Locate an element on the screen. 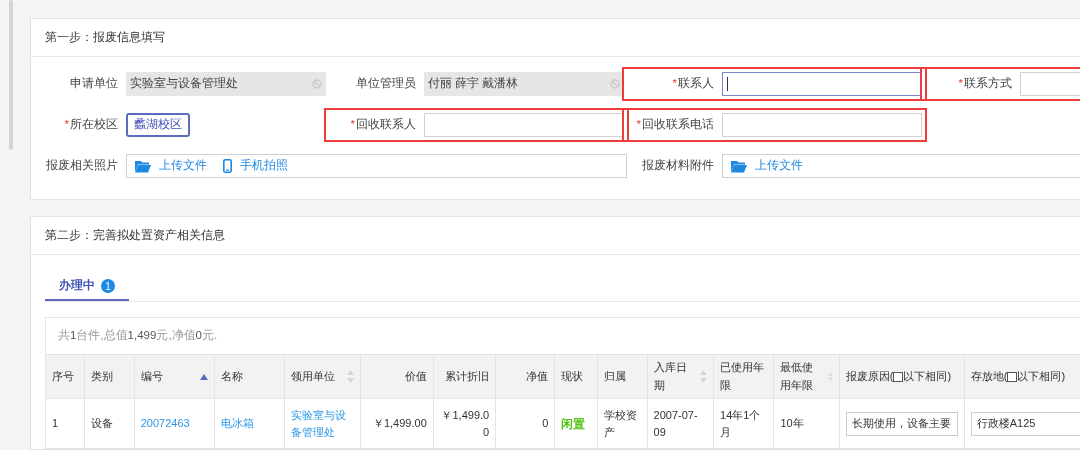  table-cell: 0 is located at coordinates (525, 423).